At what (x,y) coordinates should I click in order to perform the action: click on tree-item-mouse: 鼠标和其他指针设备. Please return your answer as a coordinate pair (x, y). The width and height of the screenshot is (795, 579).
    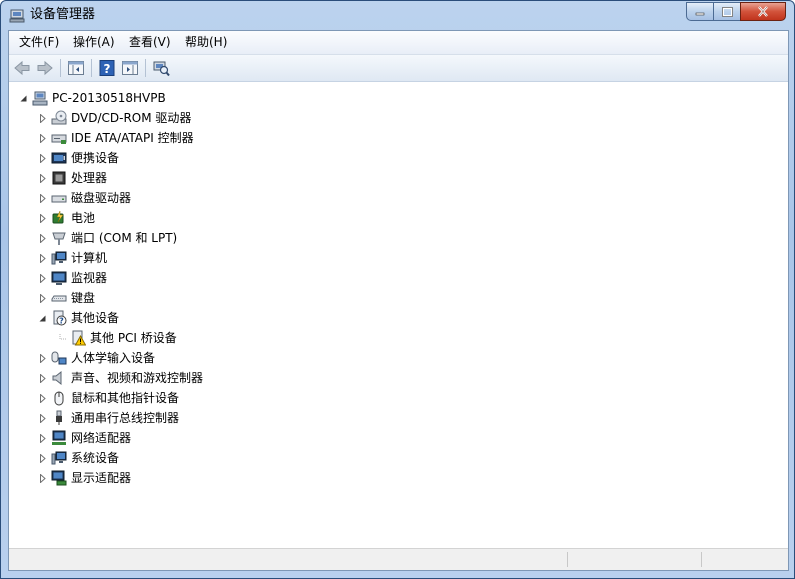
    Looking at the image, I should click on (108, 398).